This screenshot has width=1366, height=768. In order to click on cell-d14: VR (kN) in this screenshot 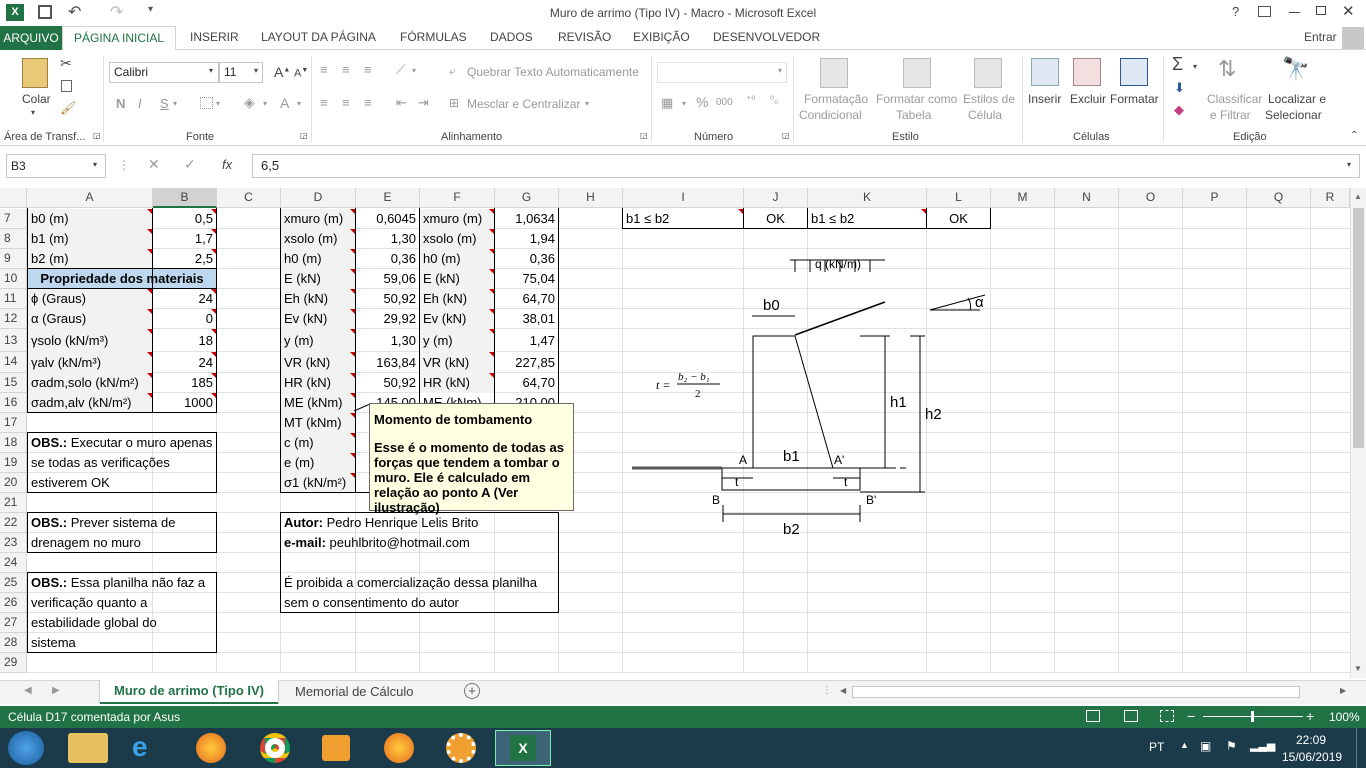, I will do `click(307, 363)`.